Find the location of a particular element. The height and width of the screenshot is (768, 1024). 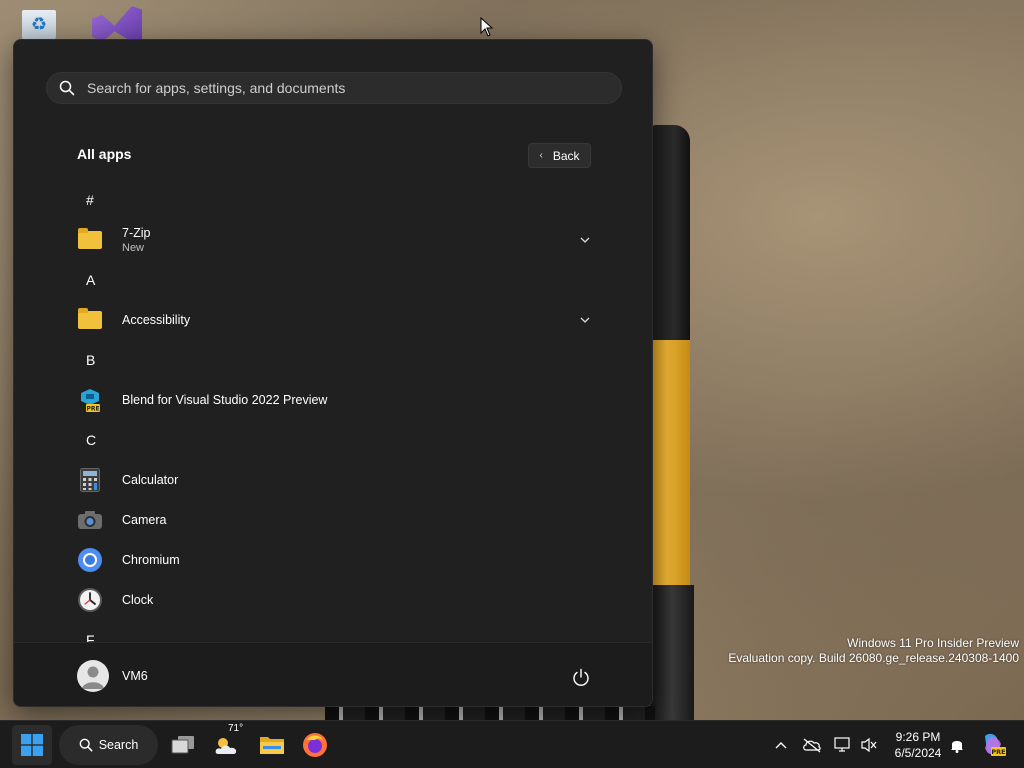

chevron-up-icon is located at coordinates (781, 745).